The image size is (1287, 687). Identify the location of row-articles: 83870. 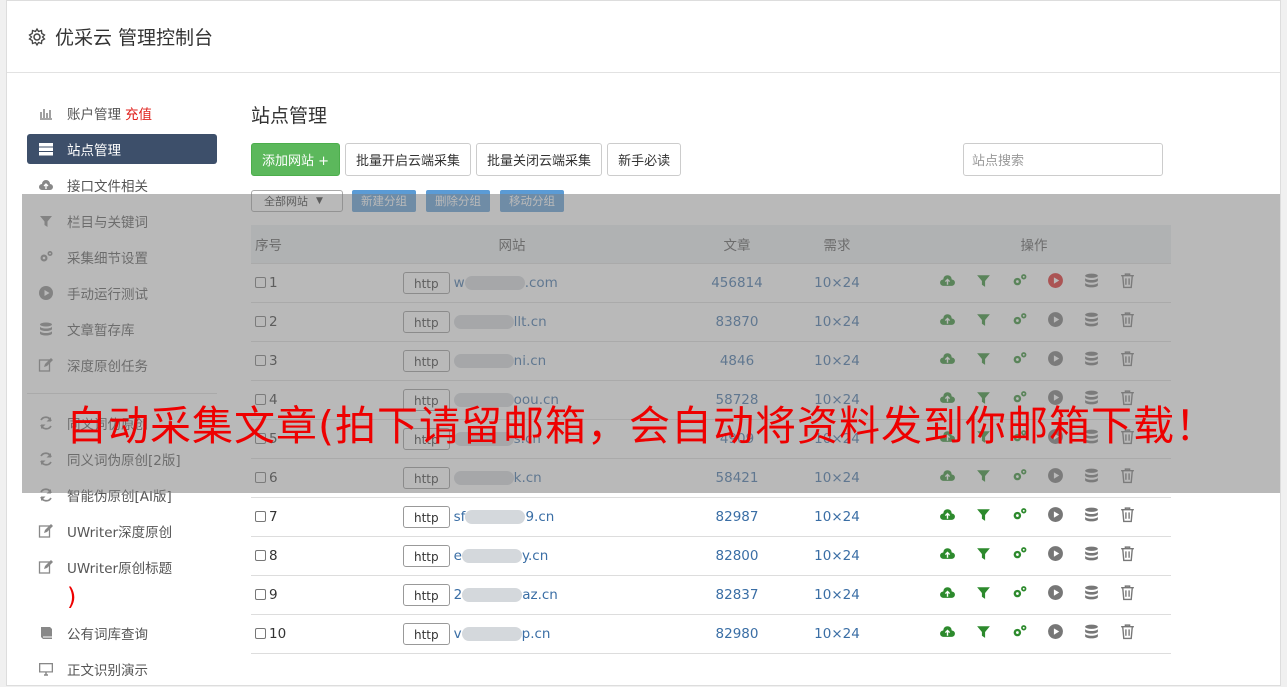
(737, 321).